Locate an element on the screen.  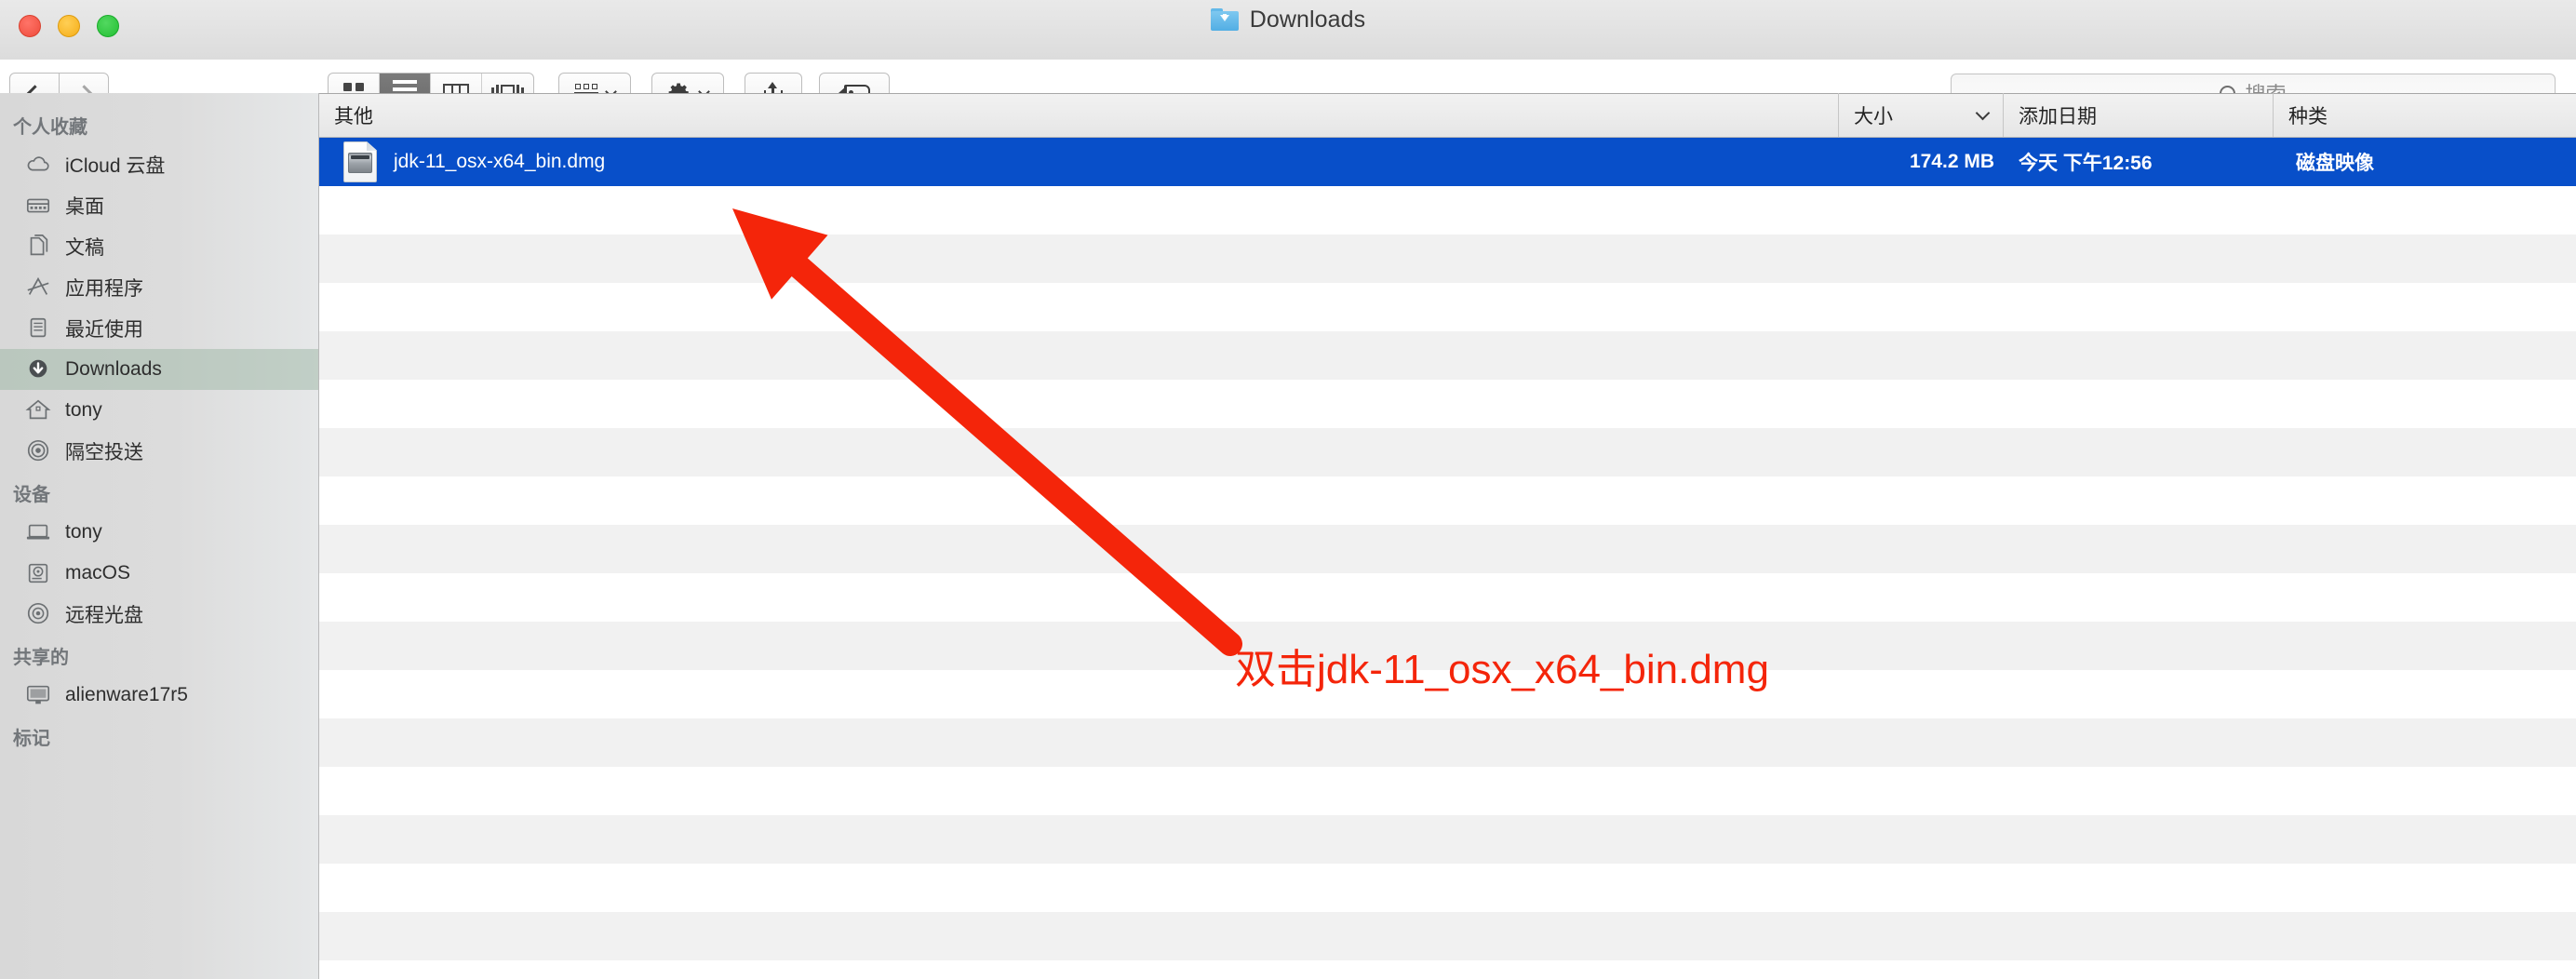
sidebar-item-label: alienware17r5 is located at coordinates (126, 694).